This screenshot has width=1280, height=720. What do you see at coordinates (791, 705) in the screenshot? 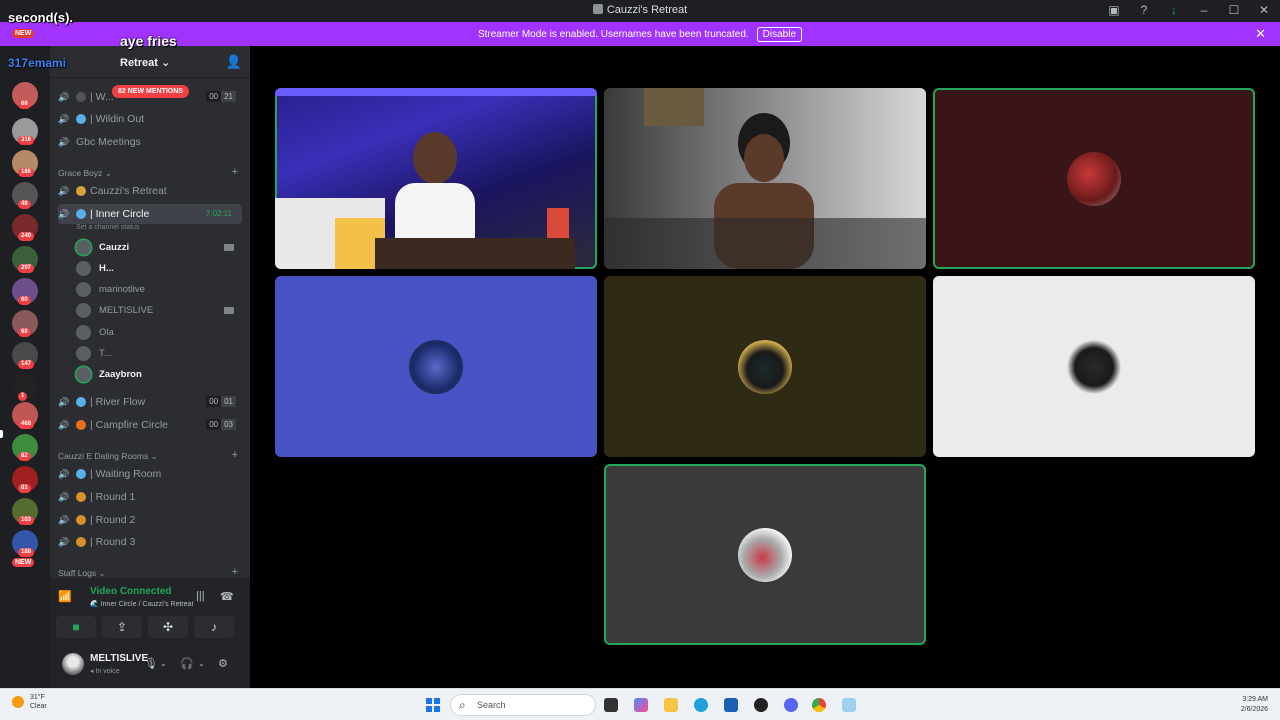
I see `discord-icon` at bounding box center [791, 705].